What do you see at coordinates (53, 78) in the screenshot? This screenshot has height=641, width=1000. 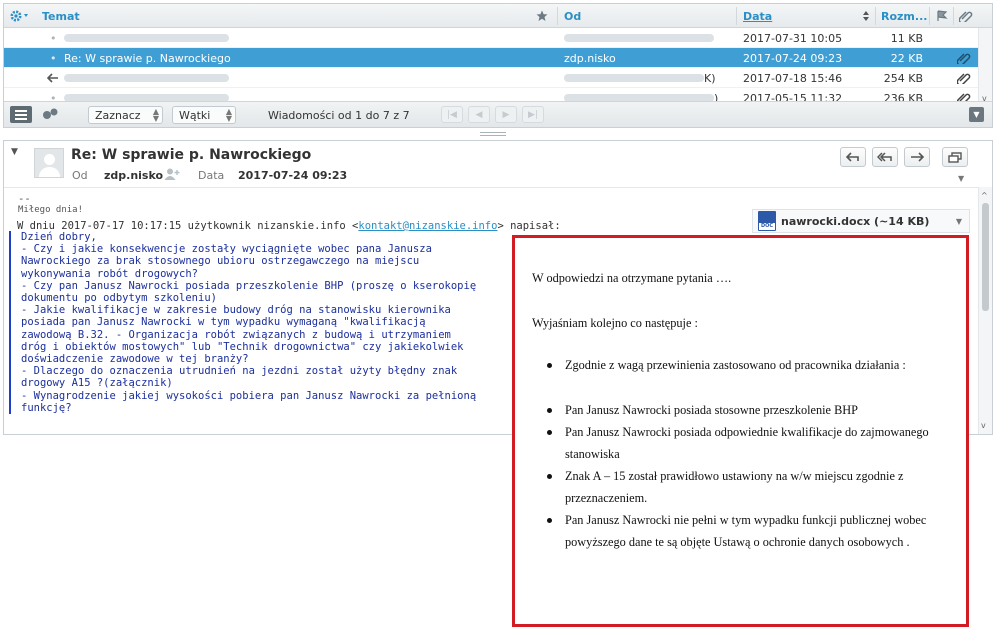 I see `replied-icon` at bounding box center [53, 78].